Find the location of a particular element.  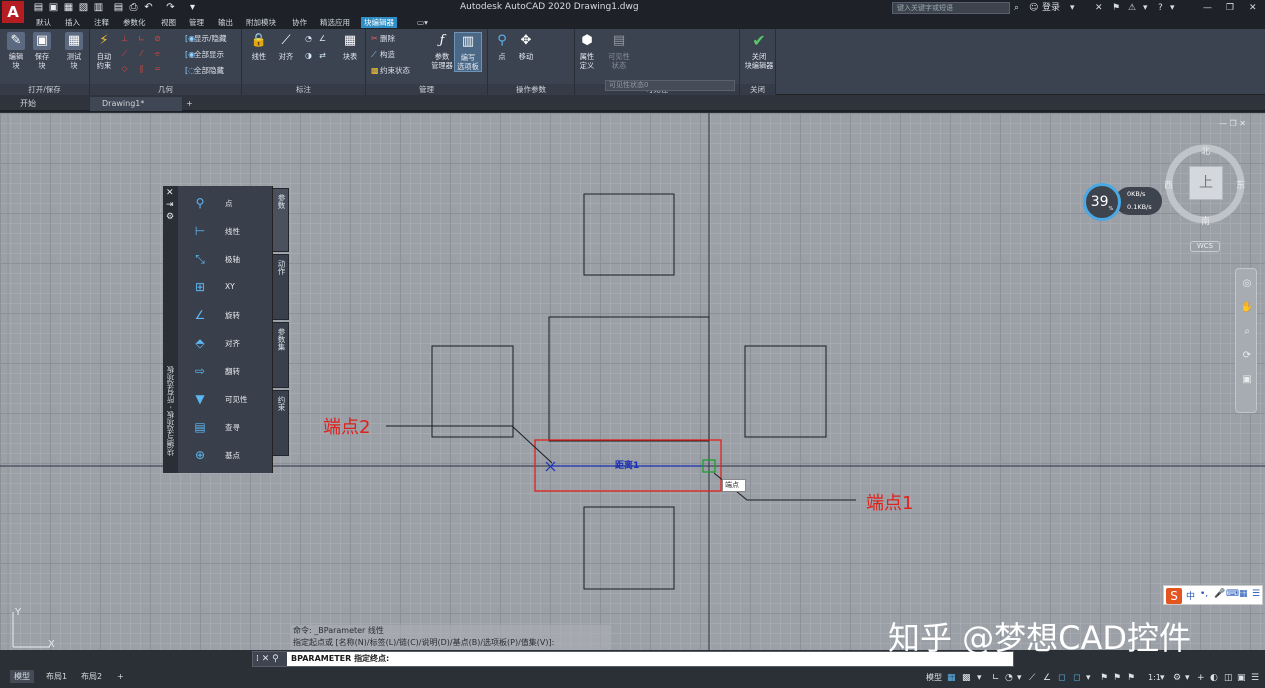

palette-title-bar: ✕ ⇥ ⚙ 块编写选项板 - 所有选项板 is located at coordinates (170, 329).